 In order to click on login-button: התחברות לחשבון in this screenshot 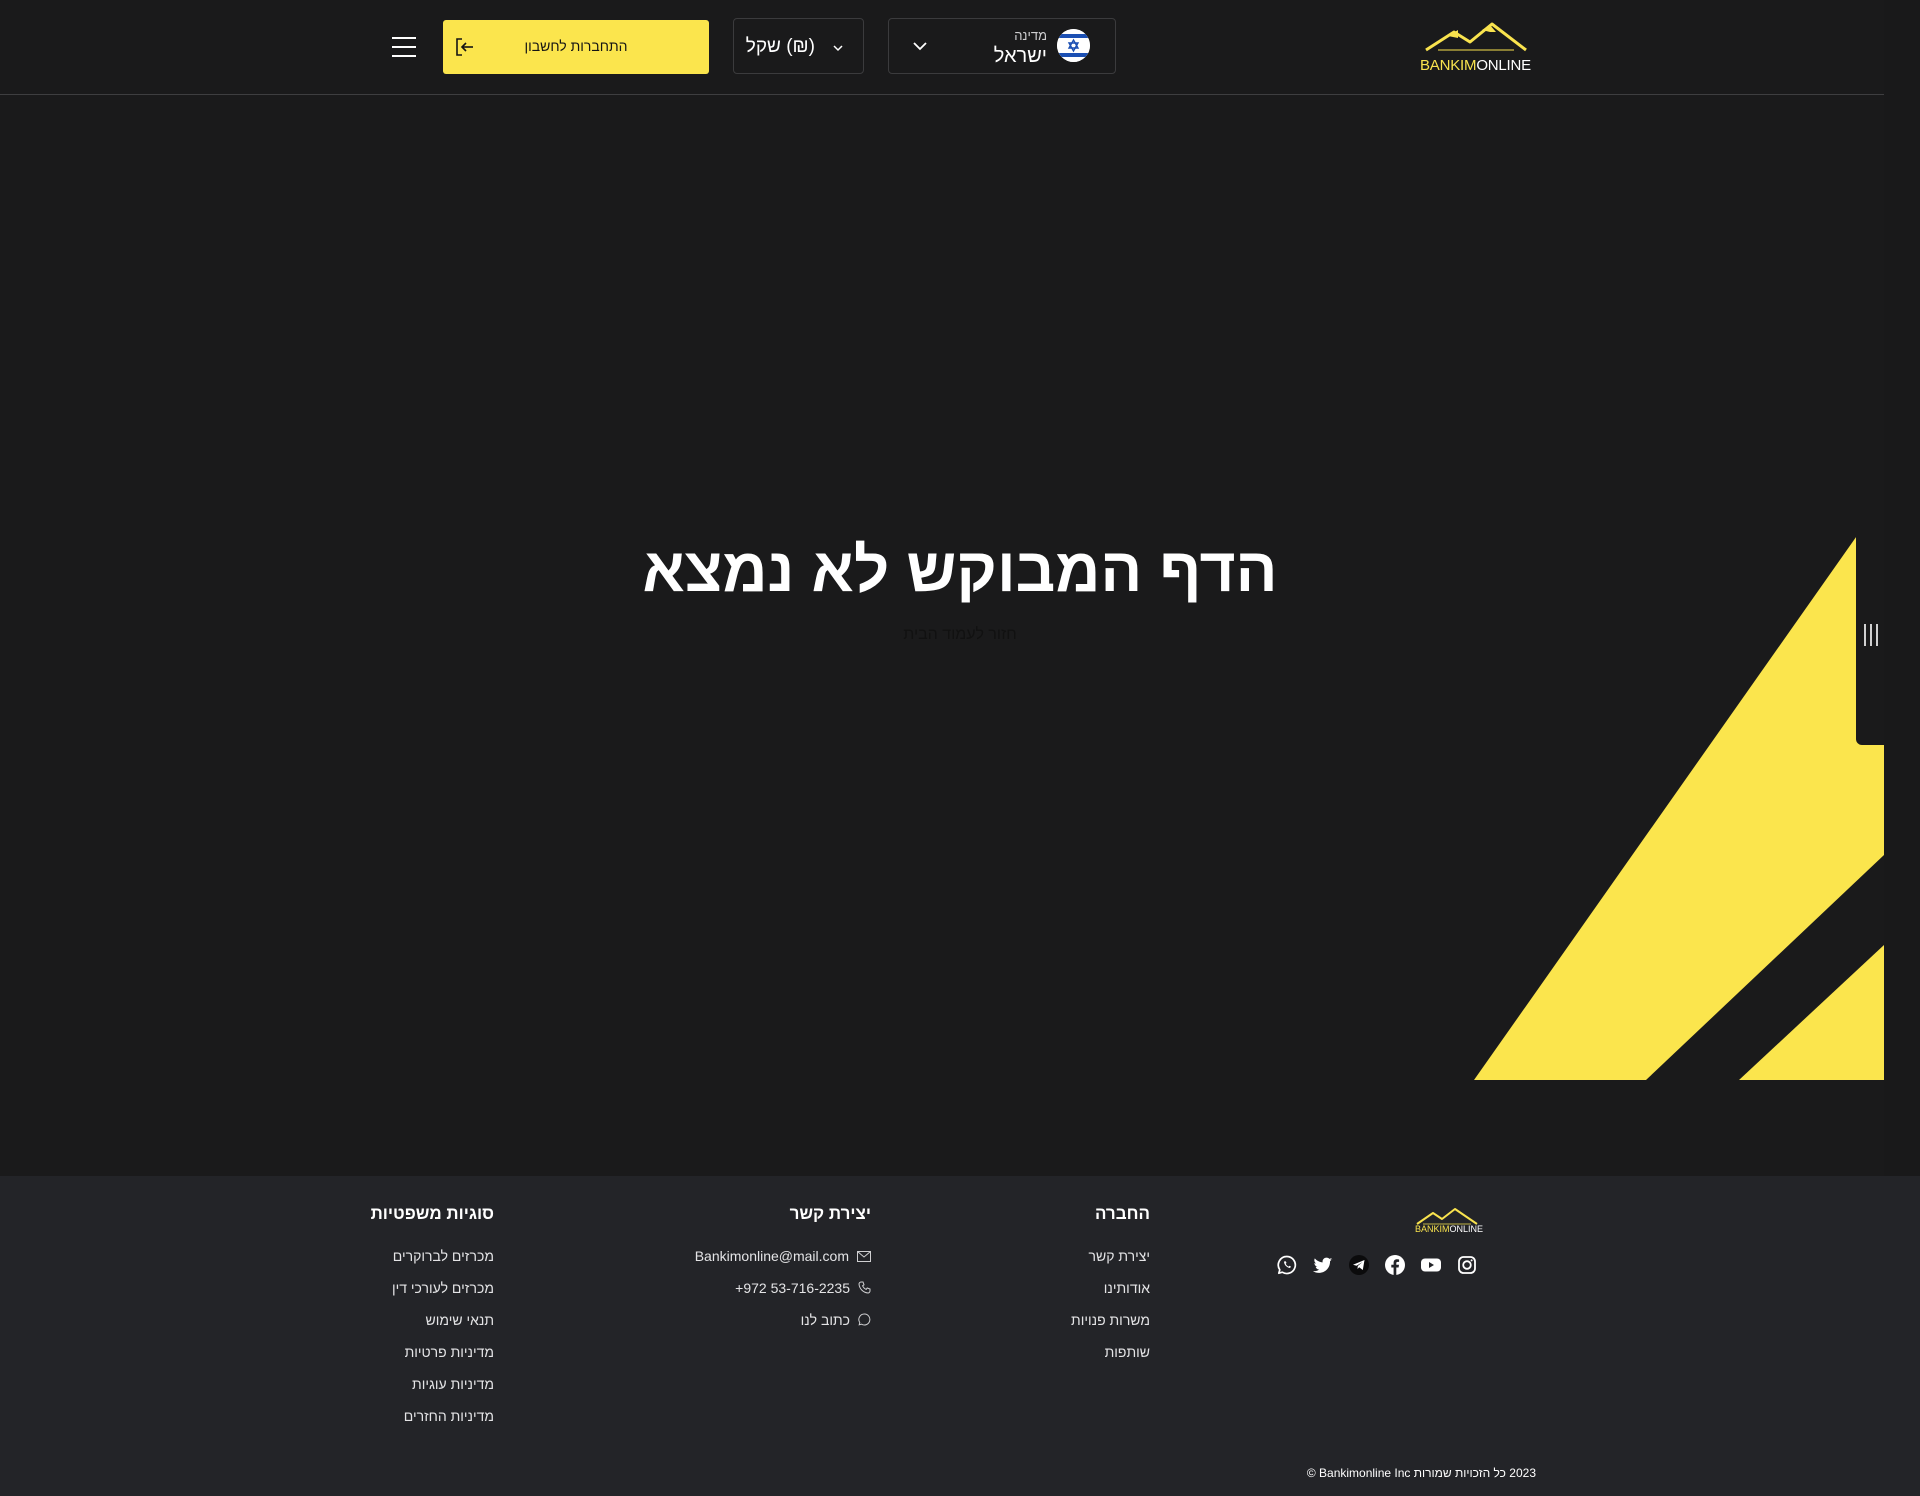, I will do `click(576, 47)`.